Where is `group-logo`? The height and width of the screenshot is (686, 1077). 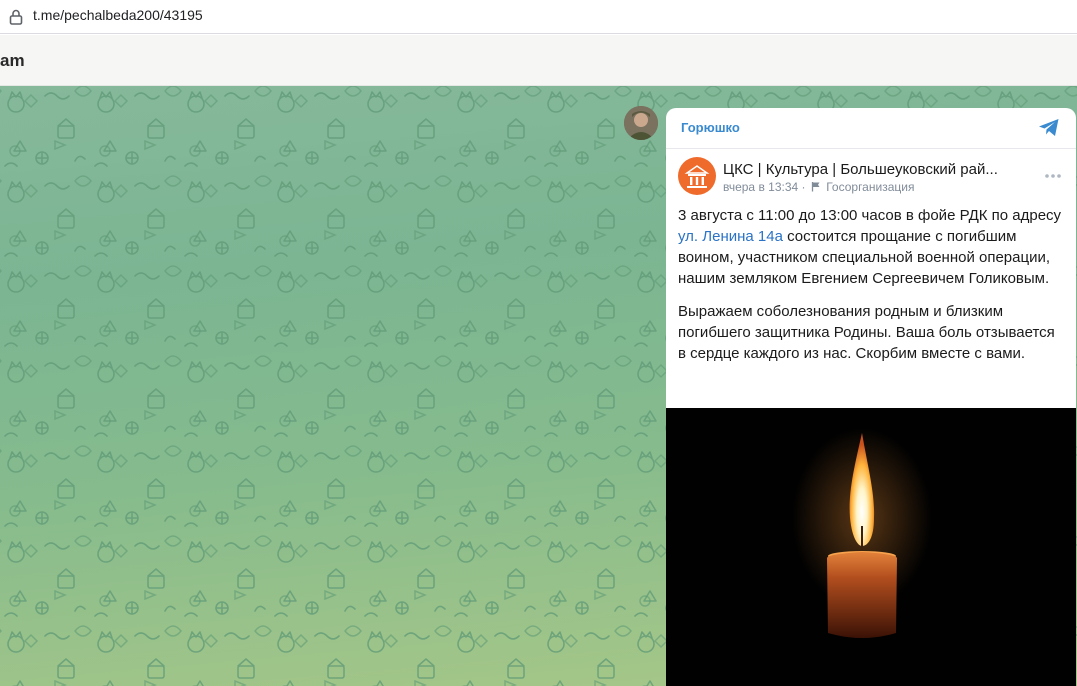 group-logo is located at coordinates (697, 176).